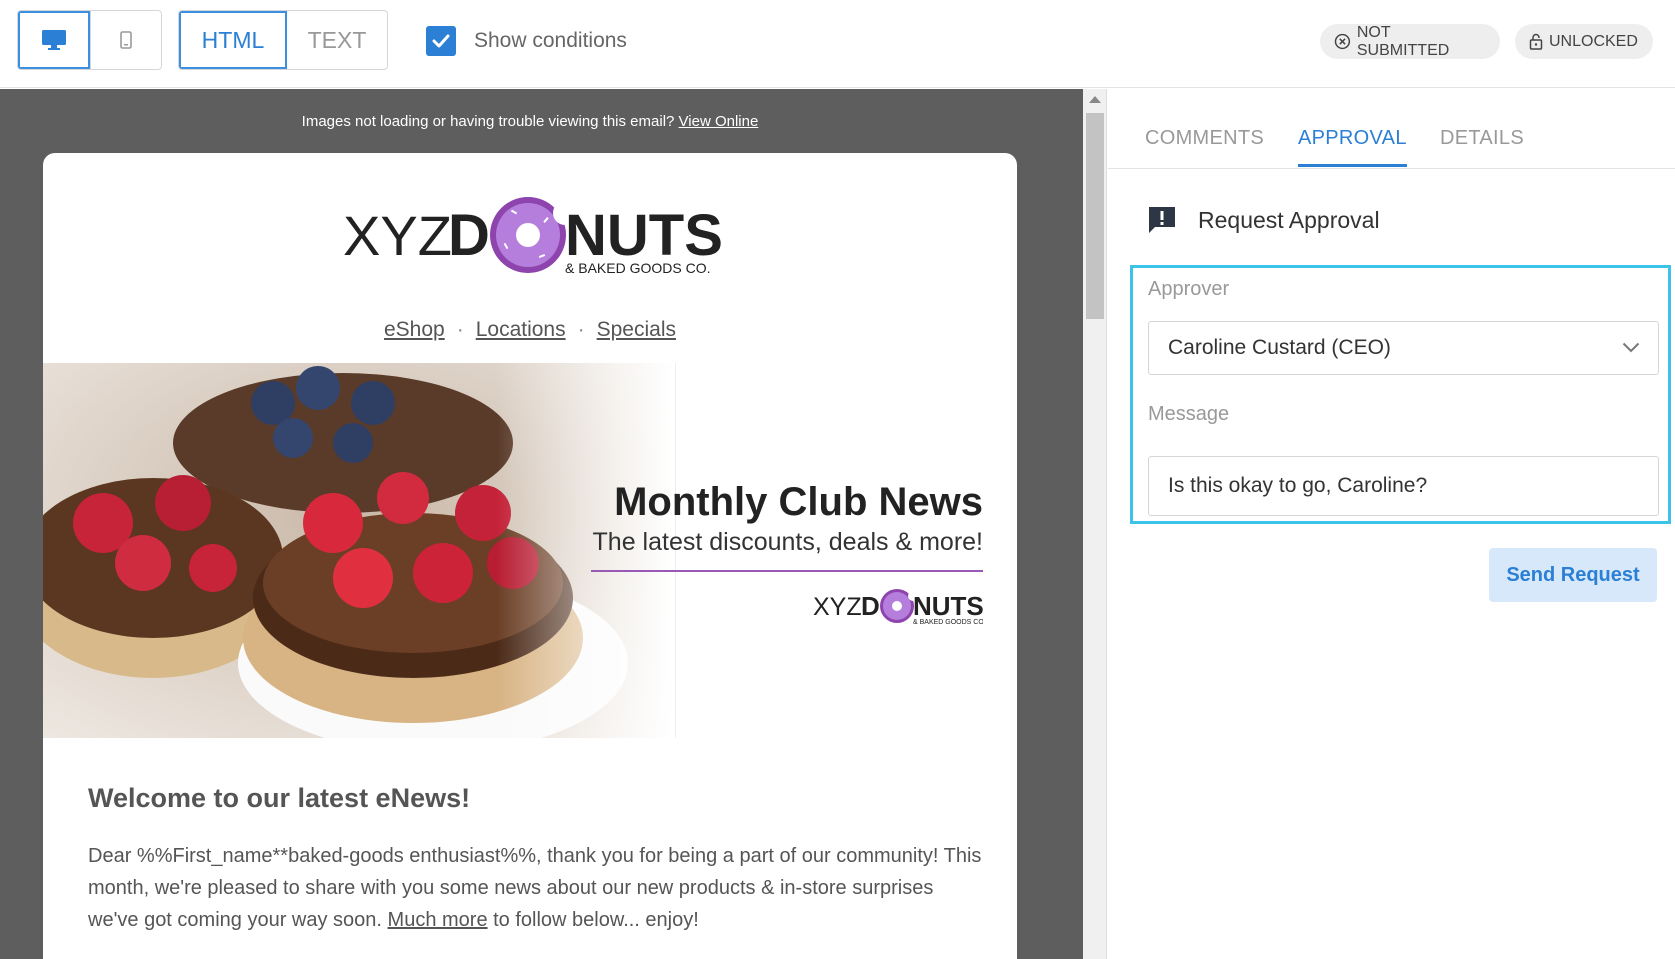 The width and height of the screenshot is (1675, 959). I want to click on welcome-heading: Welcome to our latest eNews!, so click(279, 798).